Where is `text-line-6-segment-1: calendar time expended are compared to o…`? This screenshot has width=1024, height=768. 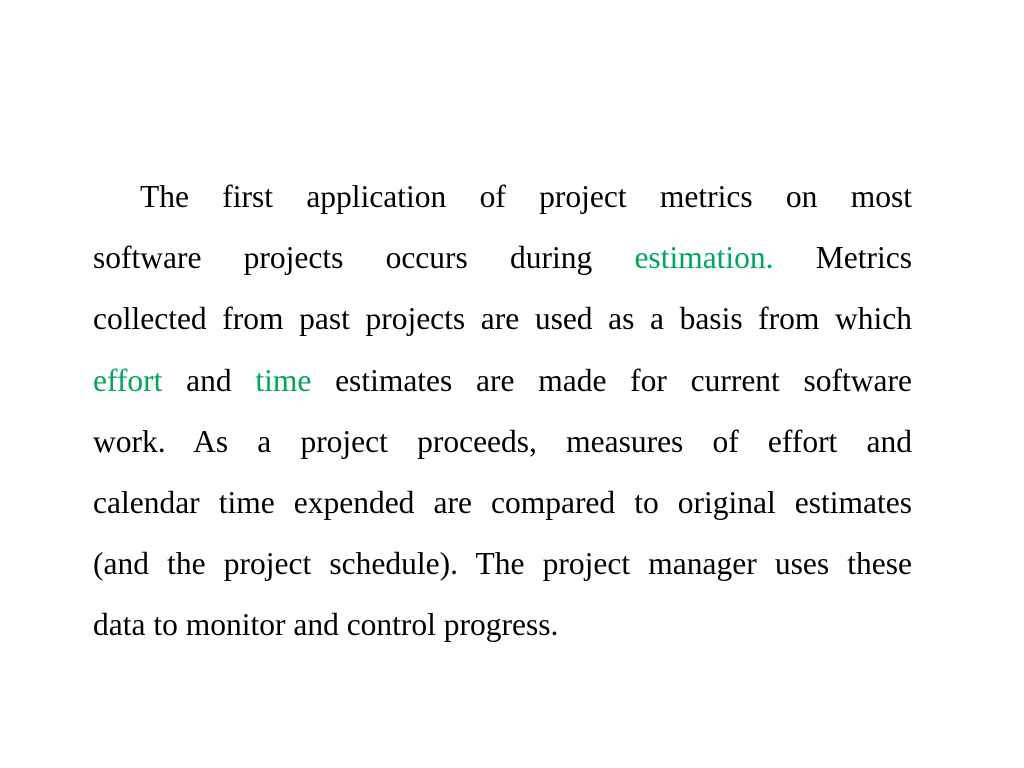 text-line-6-segment-1: calendar time expended are compared to o… is located at coordinates (502, 503).